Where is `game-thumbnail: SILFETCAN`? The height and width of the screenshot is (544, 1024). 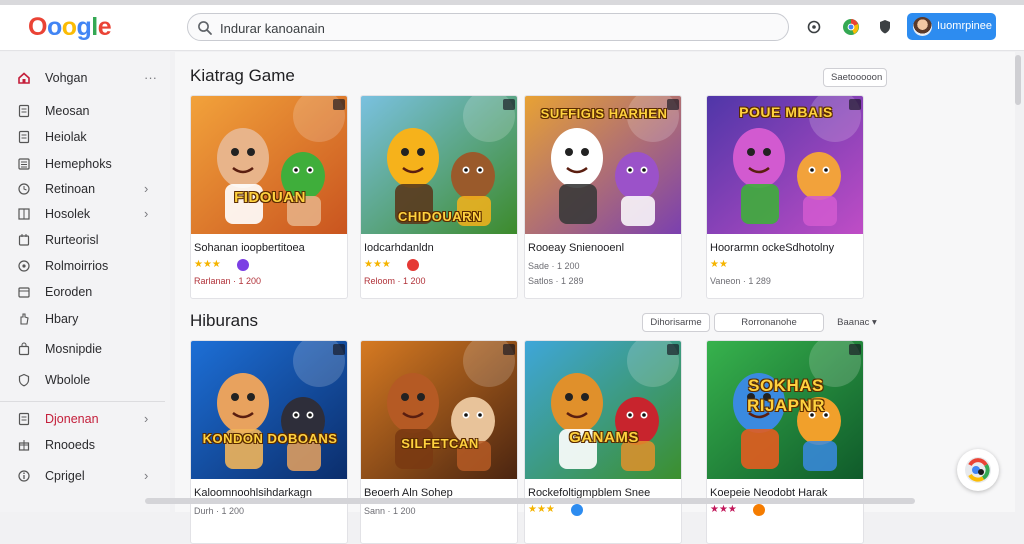 game-thumbnail: SILFETCAN is located at coordinates (439, 410).